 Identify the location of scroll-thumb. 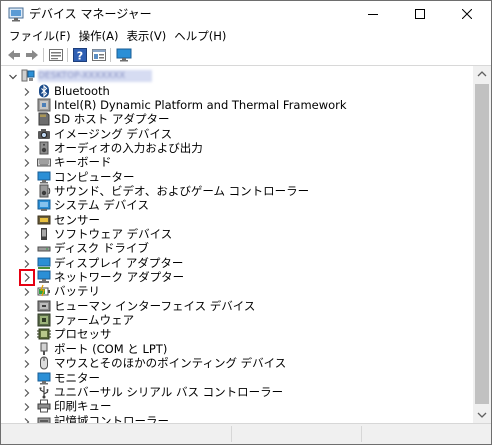
(482, 244).